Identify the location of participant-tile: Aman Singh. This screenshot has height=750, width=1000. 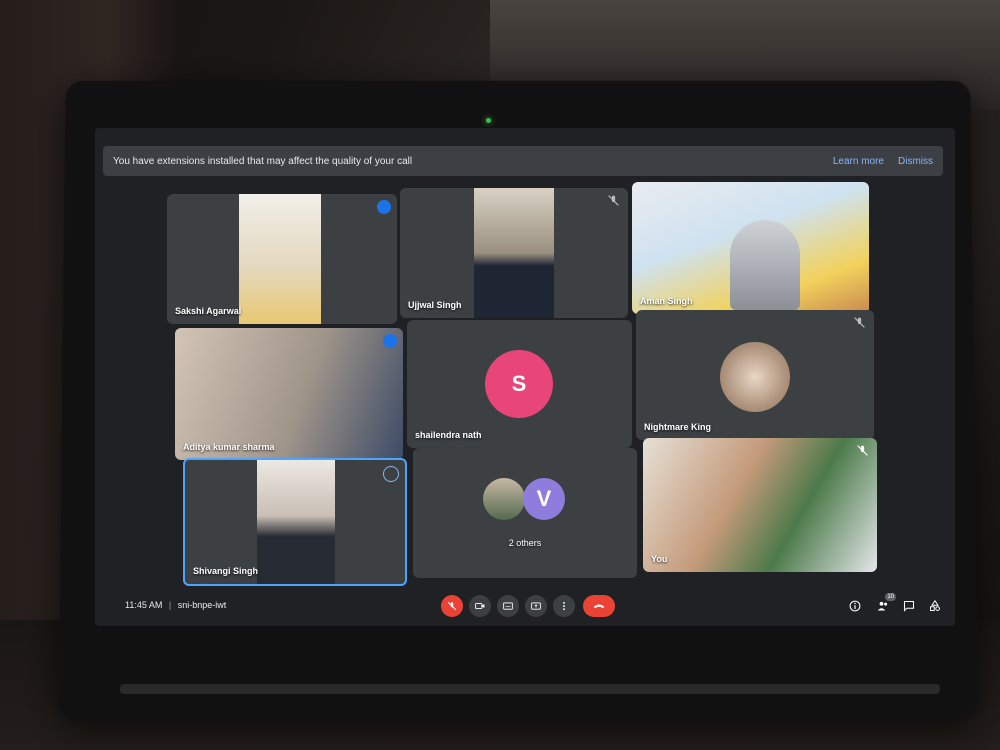
(750, 248).